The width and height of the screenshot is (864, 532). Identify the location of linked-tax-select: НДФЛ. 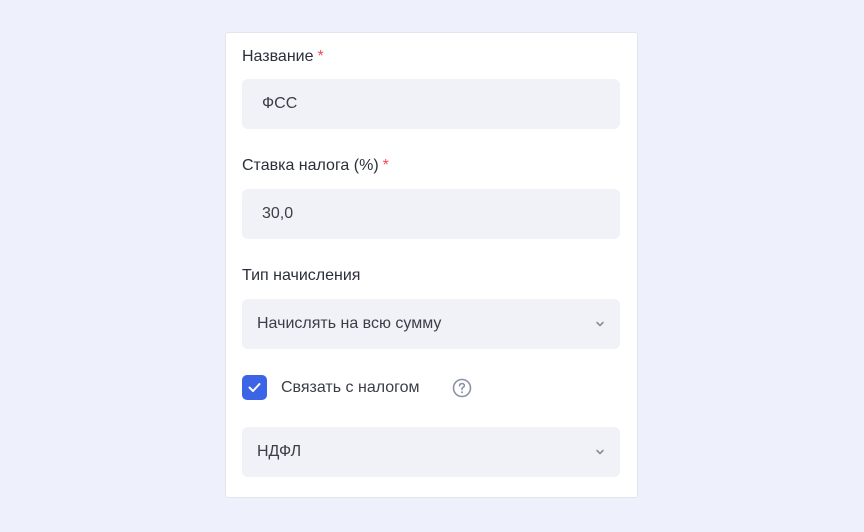
(431, 452).